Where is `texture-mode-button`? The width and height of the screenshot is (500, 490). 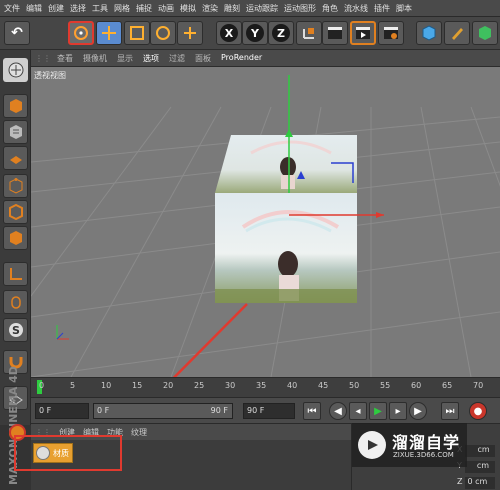
texture-mode-button is located at coordinates (15, 132).